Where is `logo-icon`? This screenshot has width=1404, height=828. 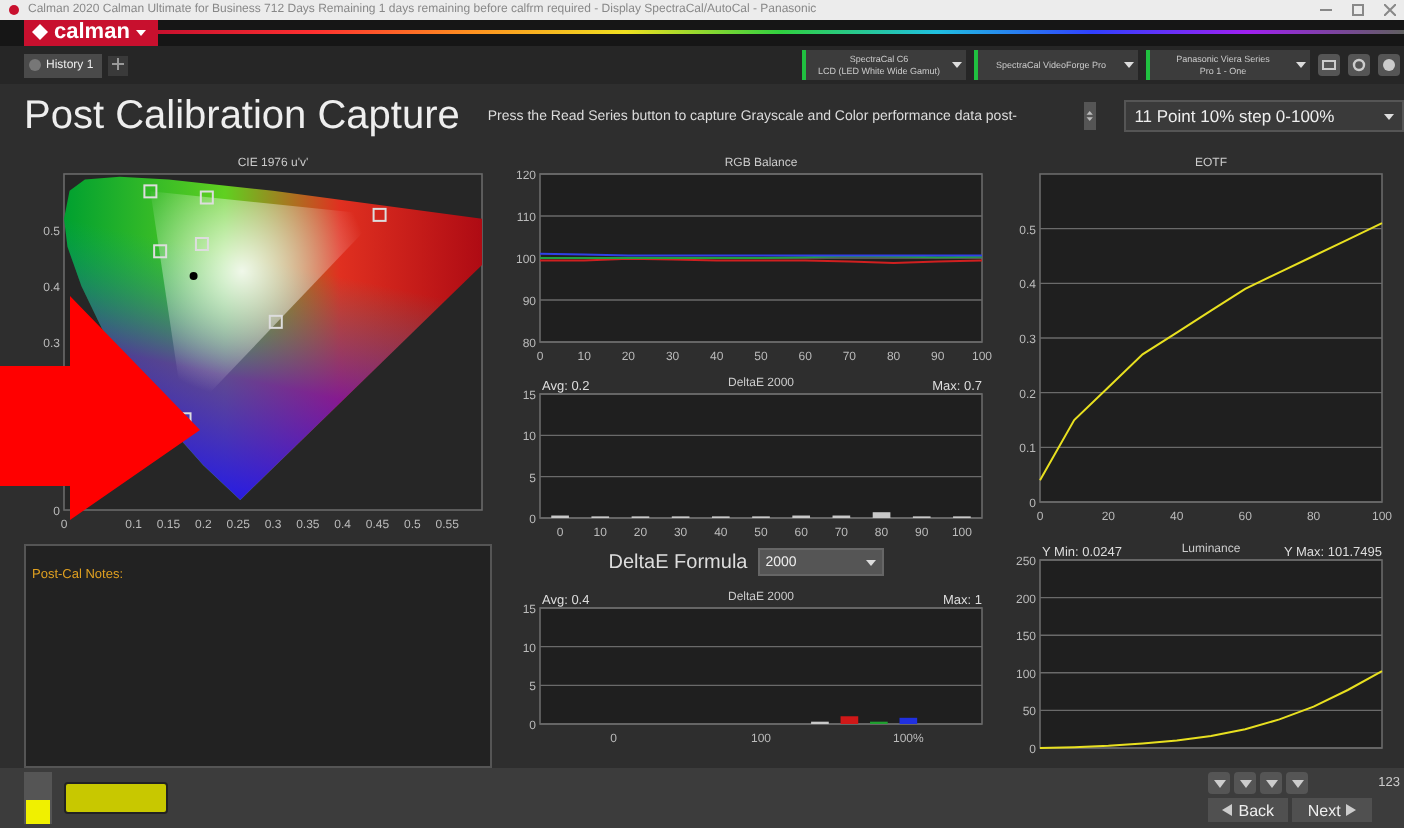 logo-icon is located at coordinates (40, 32).